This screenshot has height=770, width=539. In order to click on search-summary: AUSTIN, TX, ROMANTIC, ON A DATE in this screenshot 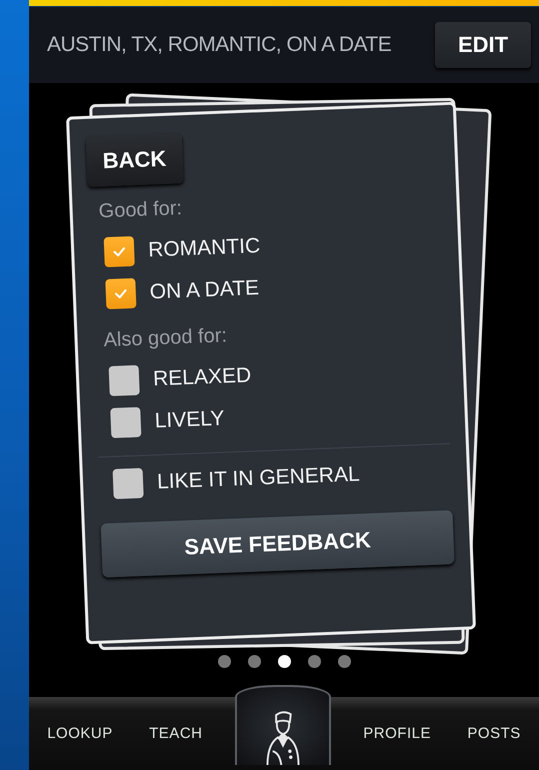, I will do `click(219, 45)`.